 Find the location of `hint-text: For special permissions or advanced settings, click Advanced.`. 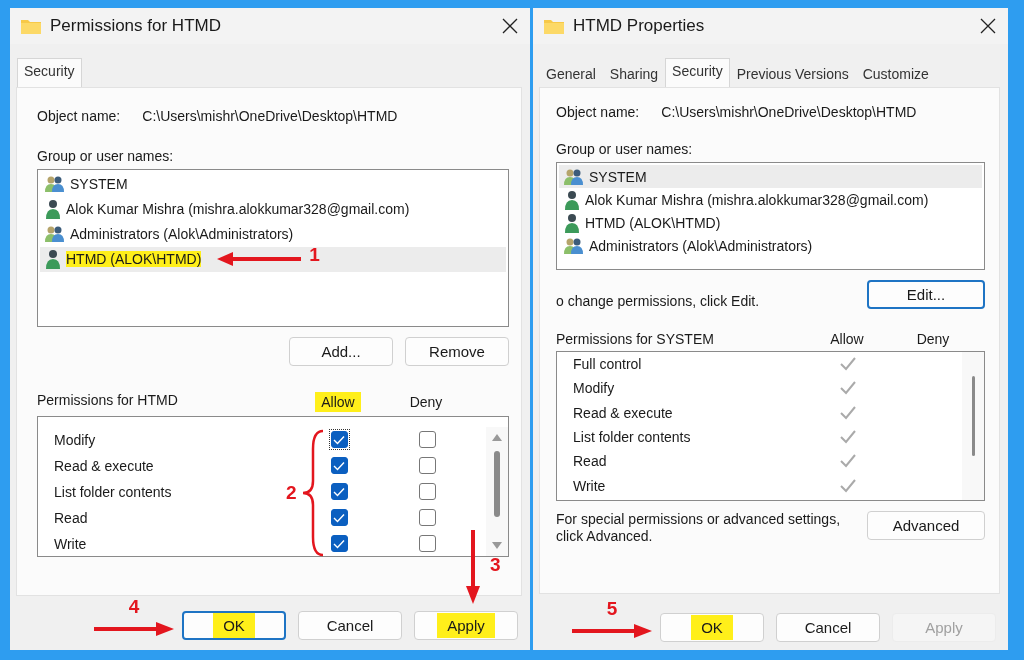

hint-text: For special permissions or advanced settings, click Advanced. is located at coordinates (699, 528).